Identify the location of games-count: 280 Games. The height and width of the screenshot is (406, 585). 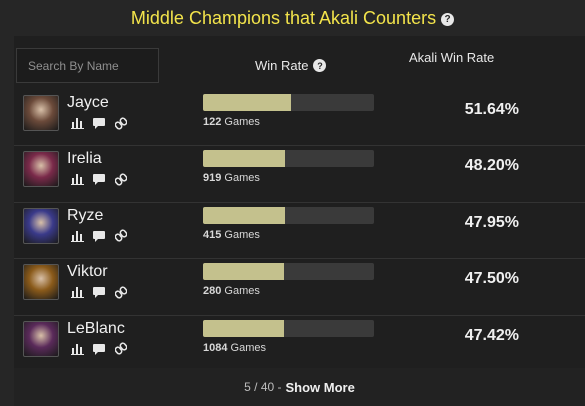
(231, 291).